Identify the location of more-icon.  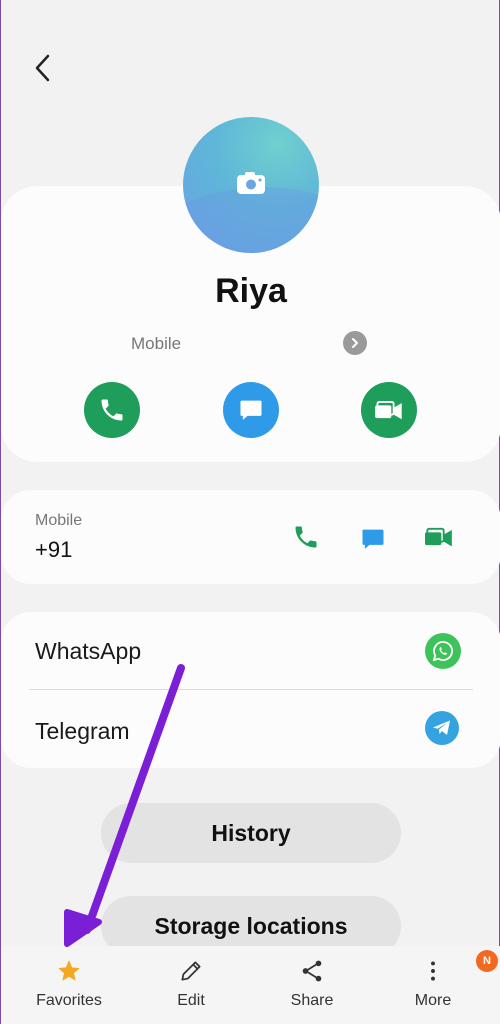
(433, 971).